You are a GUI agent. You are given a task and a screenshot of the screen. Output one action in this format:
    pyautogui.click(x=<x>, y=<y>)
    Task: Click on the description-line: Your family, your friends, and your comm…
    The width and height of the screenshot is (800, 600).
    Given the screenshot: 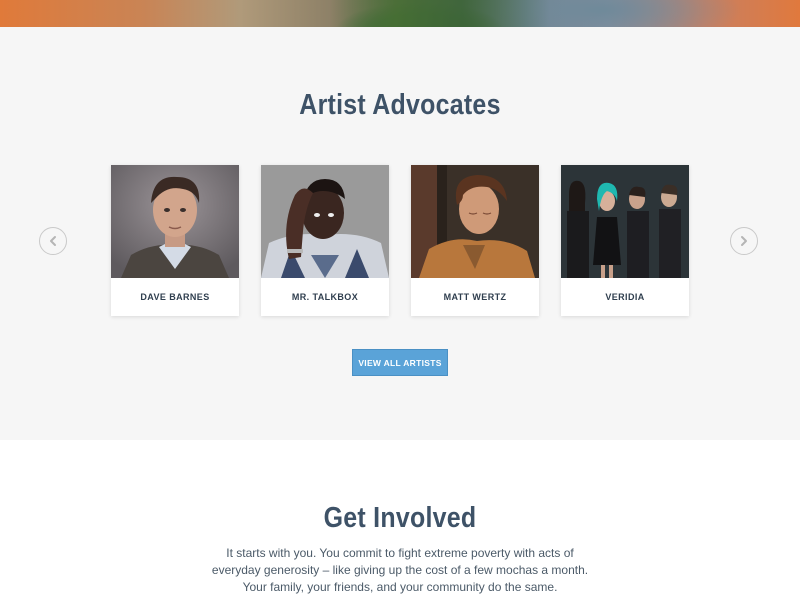 What is the action you would take?
    pyautogui.click(x=400, y=587)
    